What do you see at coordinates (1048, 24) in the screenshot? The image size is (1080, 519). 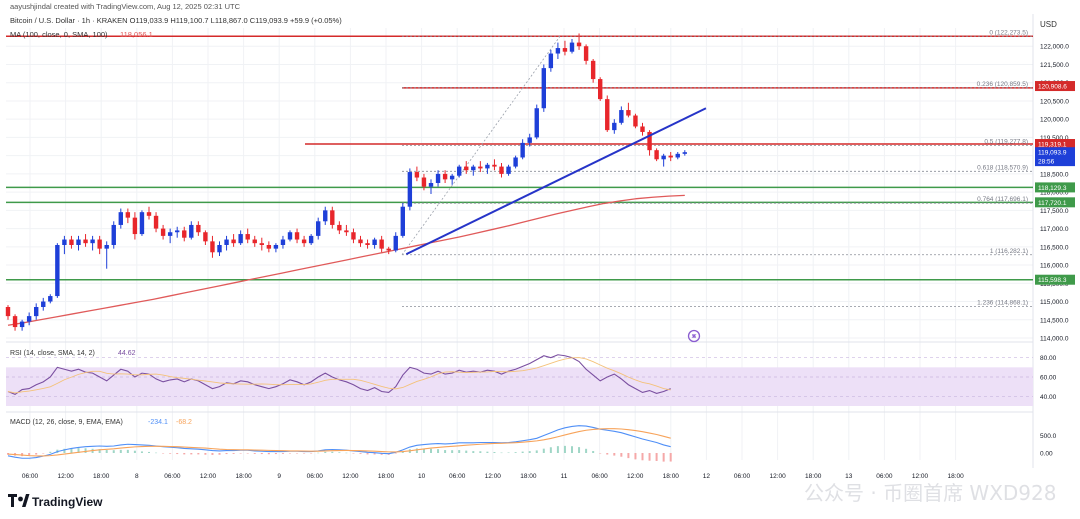 I see `currency-label: USD` at bounding box center [1048, 24].